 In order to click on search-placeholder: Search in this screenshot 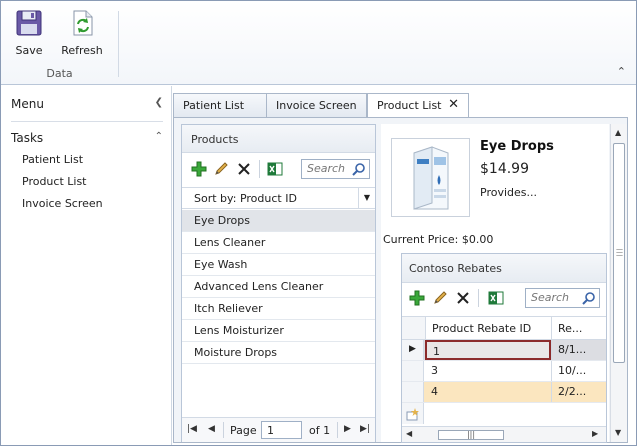, I will do `click(550, 297)`.